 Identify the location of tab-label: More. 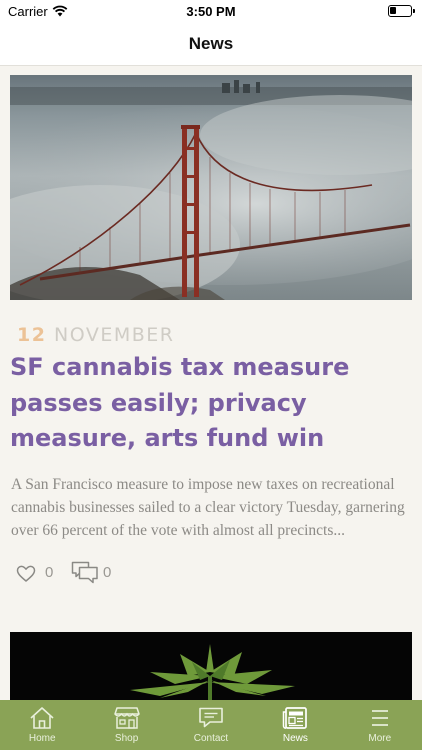
(380, 738).